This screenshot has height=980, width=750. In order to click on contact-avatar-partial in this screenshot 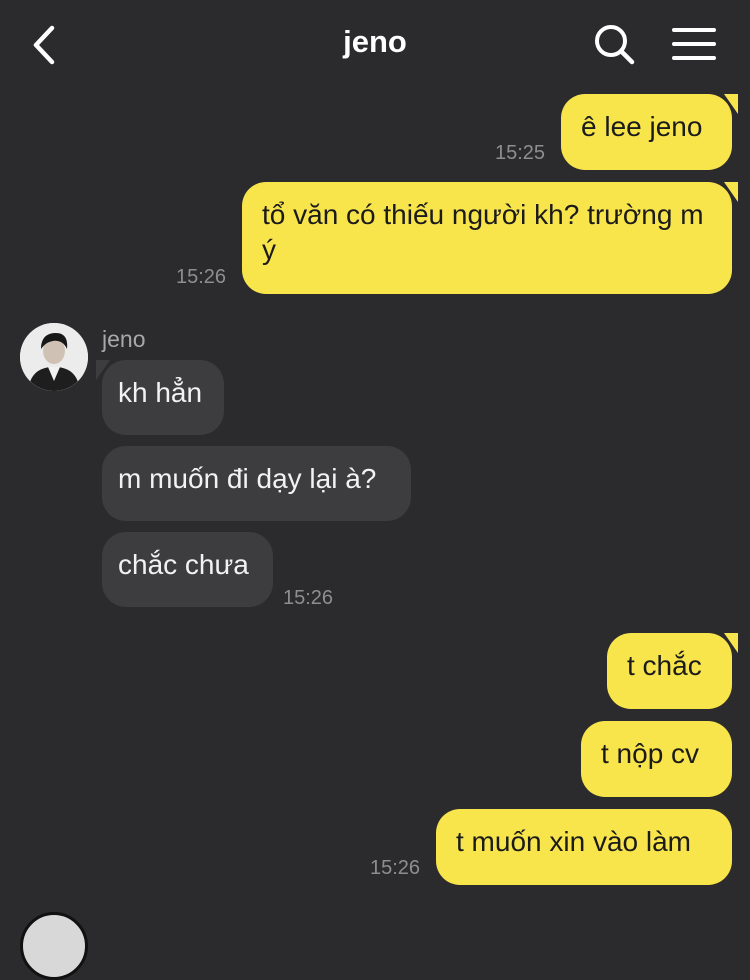, I will do `click(54, 946)`.